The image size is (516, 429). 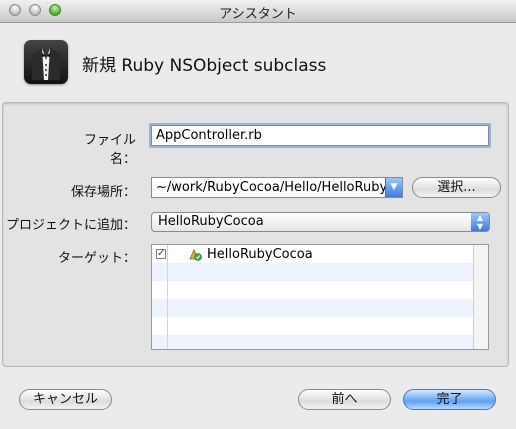 What do you see at coordinates (96, 258) in the screenshot?
I see `targets-label: ターゲット：` at bounding box center [96, 258].